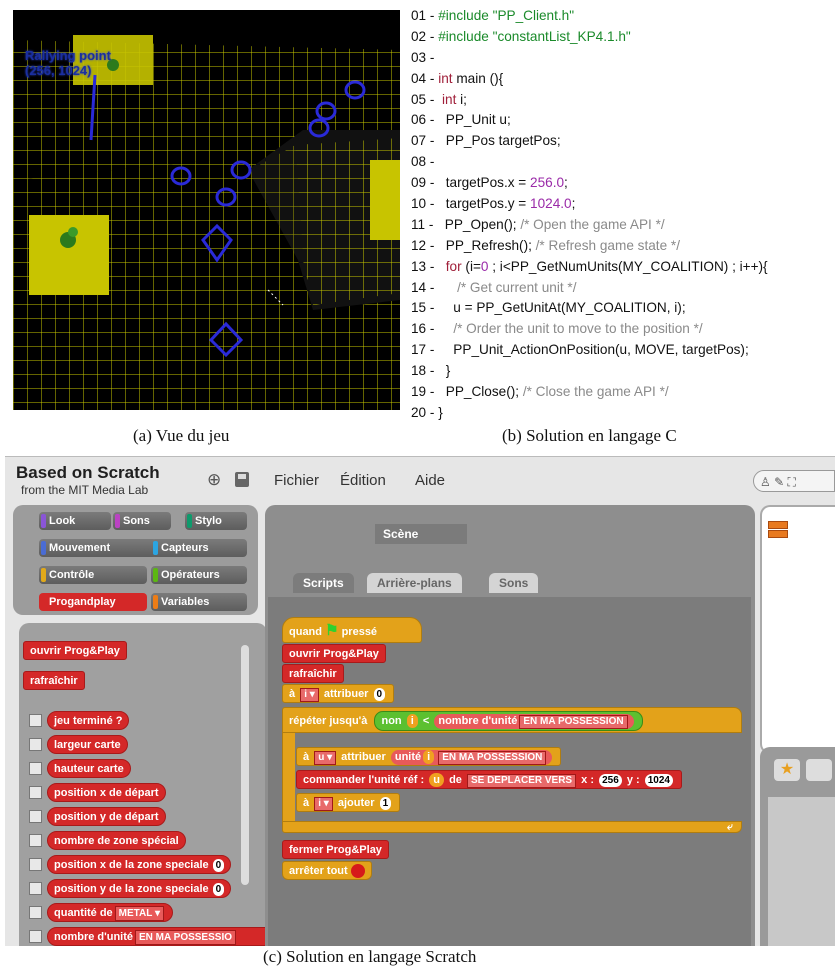 The image size is (835, 973). Describe the element at coordinates (323, 583) in the screenshot. I see `tab-scripts: Scripts` at that location.